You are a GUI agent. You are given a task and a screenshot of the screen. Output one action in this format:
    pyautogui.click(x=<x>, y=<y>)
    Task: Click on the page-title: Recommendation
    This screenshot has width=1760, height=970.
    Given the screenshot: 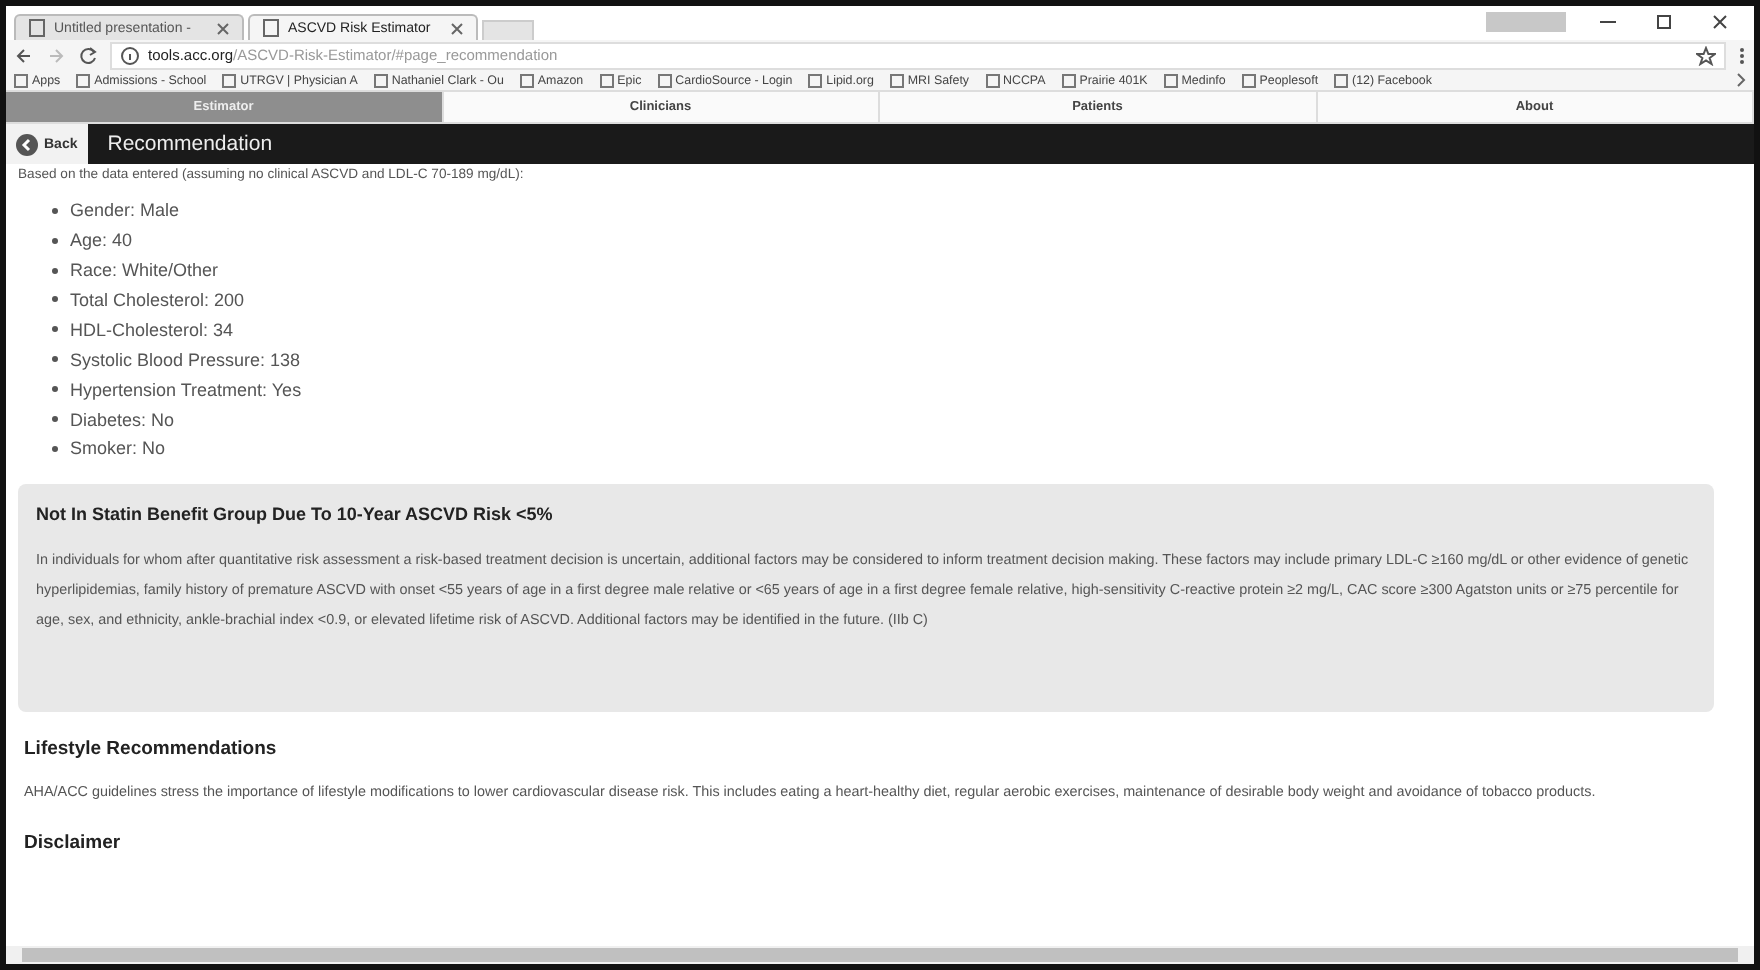 What is the action you would take?
    pyautogui.click(x=190, y=144)
    